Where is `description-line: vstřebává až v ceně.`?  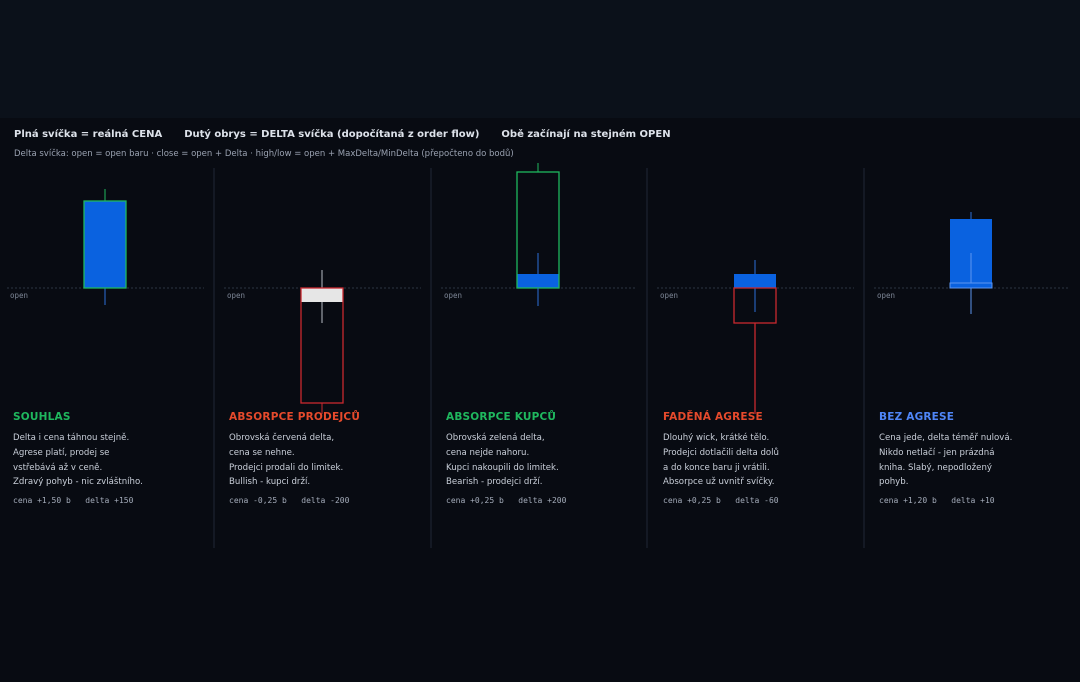 description-line: vstřebává až v ceně. is located at coordinates (58, 467).